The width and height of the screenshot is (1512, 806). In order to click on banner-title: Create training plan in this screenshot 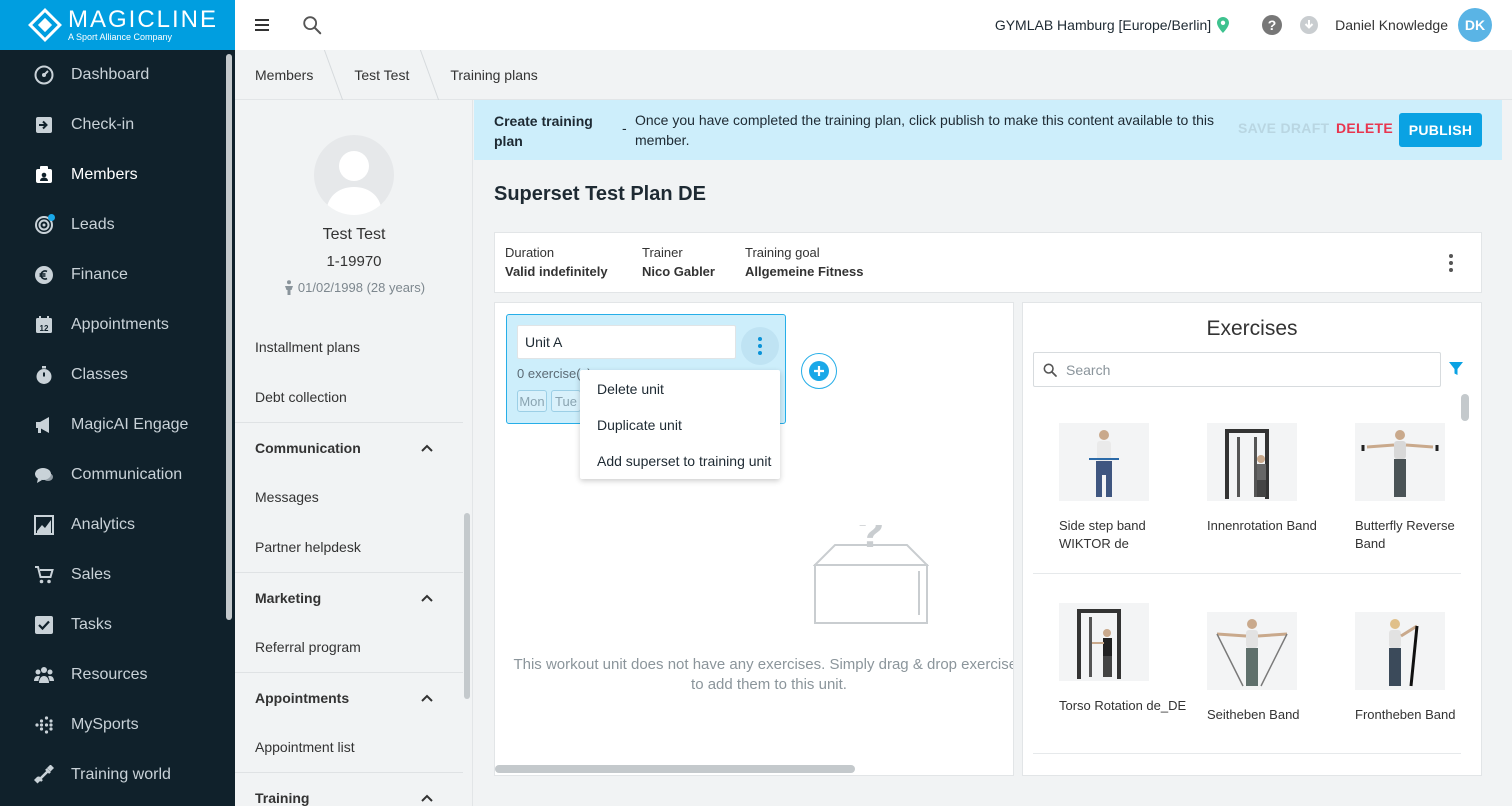, I will do `click(543, 131)`.